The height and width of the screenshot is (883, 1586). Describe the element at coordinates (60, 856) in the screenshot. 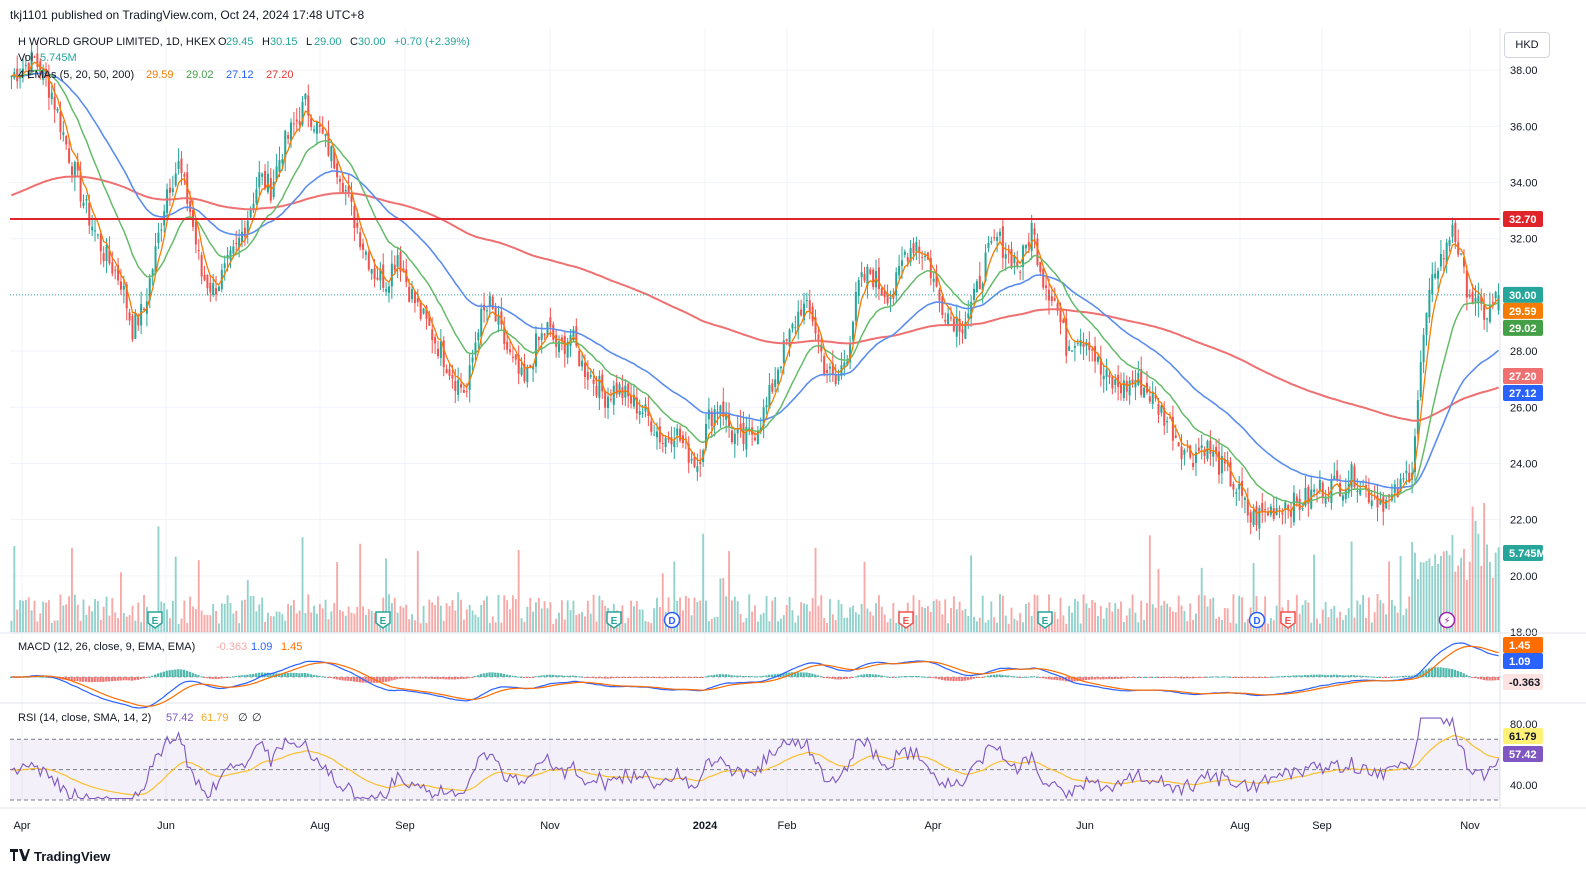

I see `footer-brand: TradingView` at that location.